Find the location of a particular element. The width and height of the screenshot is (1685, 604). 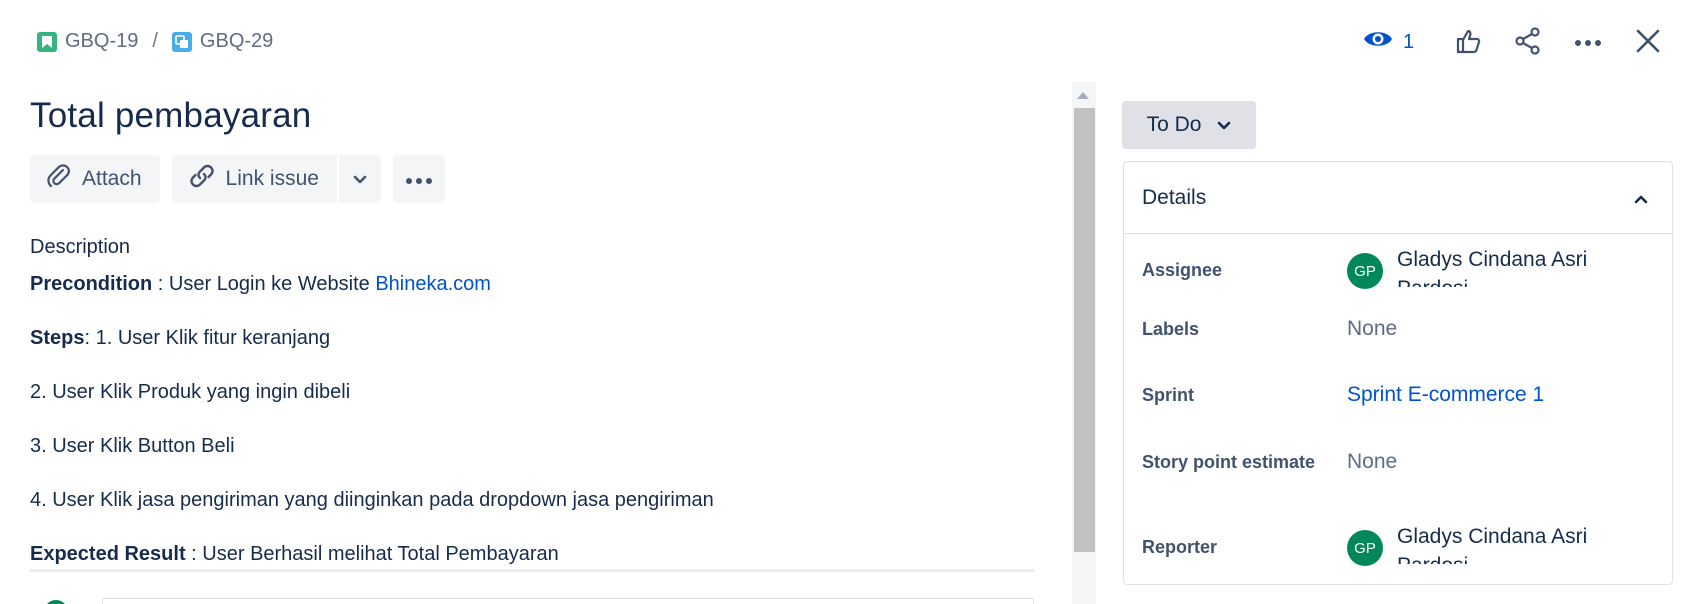

close-button is located at coordinates (1648, 43).